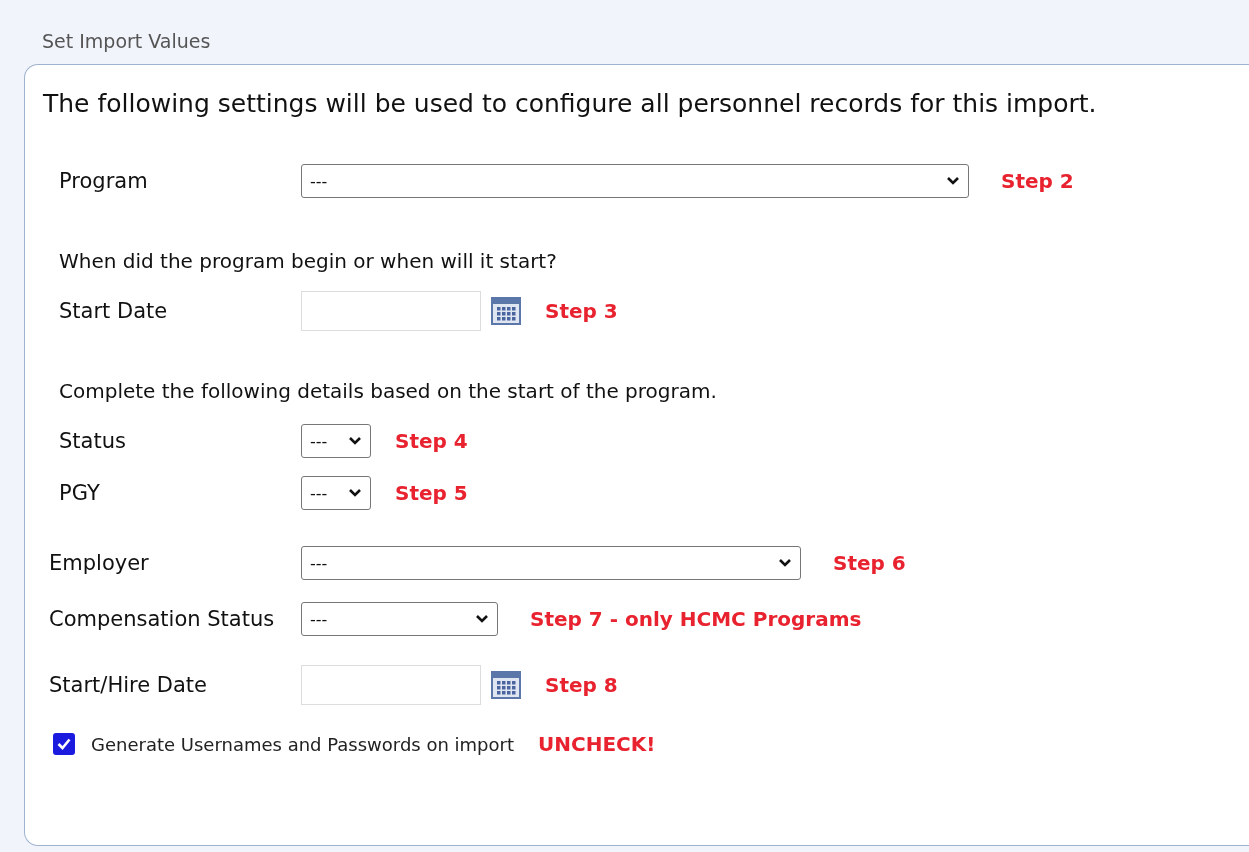 The width and height of the screenshot is (1249, 852). Describe the element at coordinates (99, 563) in the screenshot. I see `field-label: Employer` at that location.